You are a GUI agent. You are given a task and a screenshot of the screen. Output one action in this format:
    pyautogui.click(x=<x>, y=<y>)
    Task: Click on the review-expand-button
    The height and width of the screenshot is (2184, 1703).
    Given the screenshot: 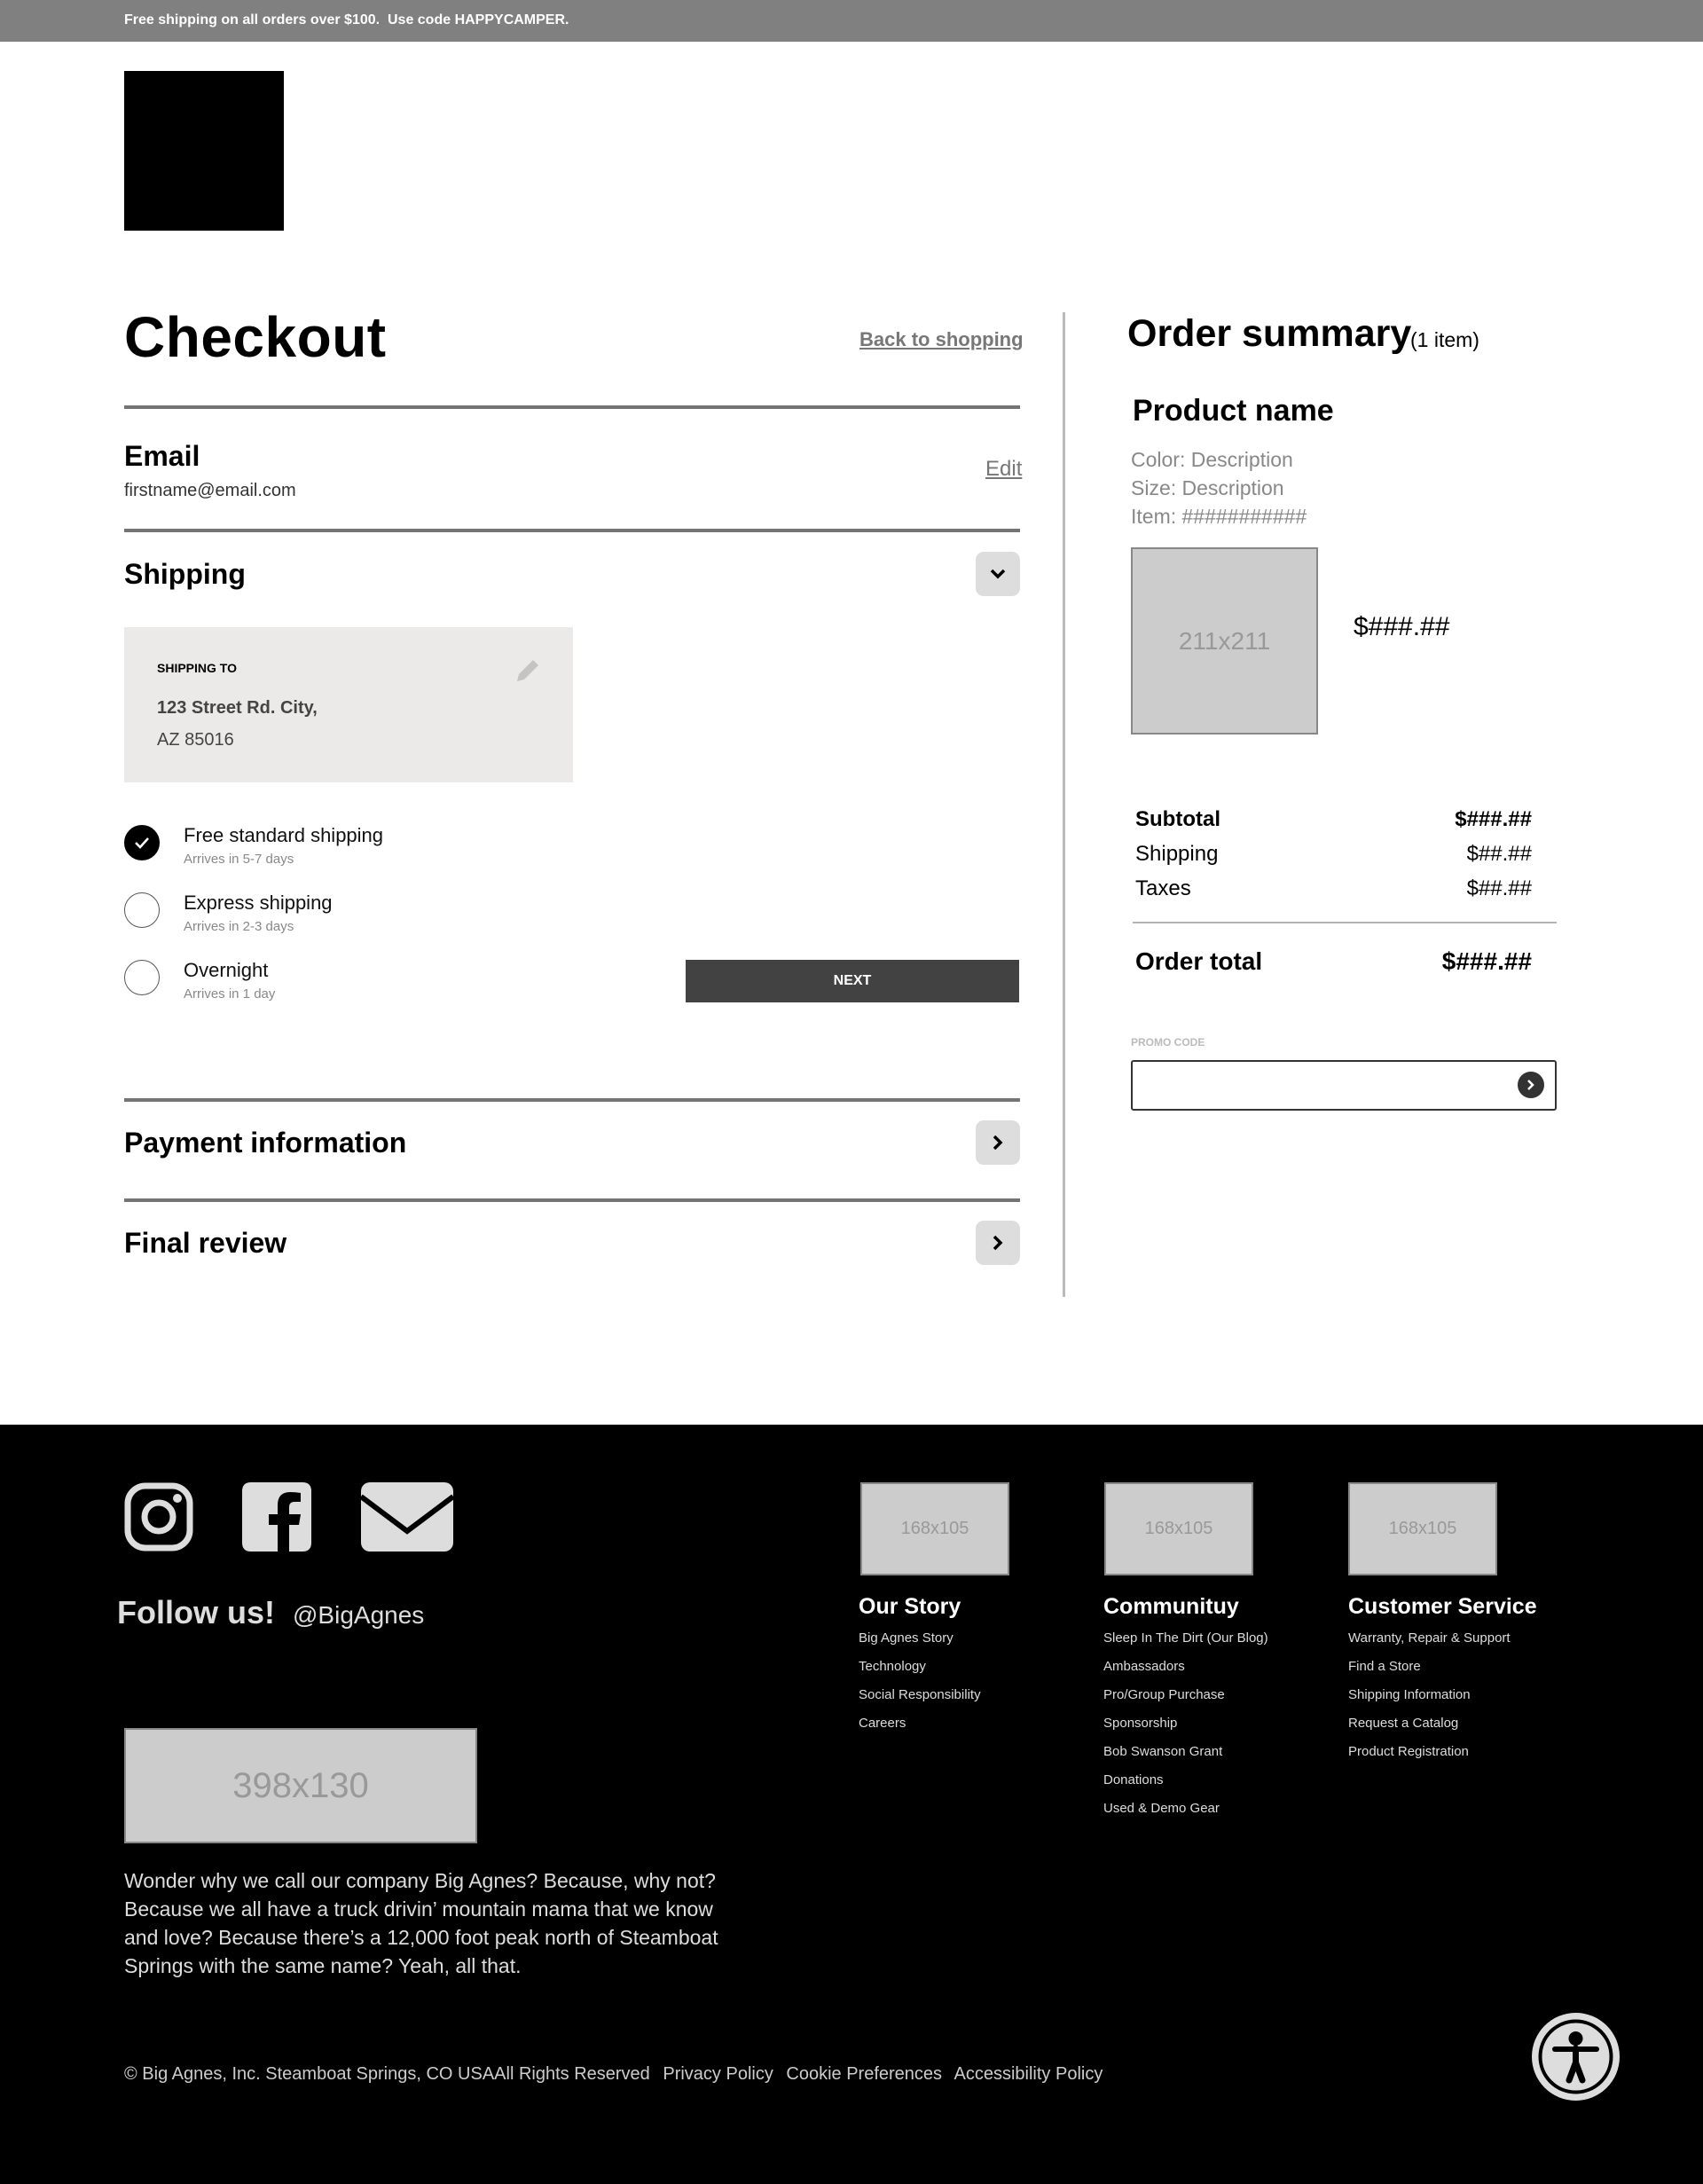 What is the action you would take?
    pyautogui.click(x=998, y=1243)
    